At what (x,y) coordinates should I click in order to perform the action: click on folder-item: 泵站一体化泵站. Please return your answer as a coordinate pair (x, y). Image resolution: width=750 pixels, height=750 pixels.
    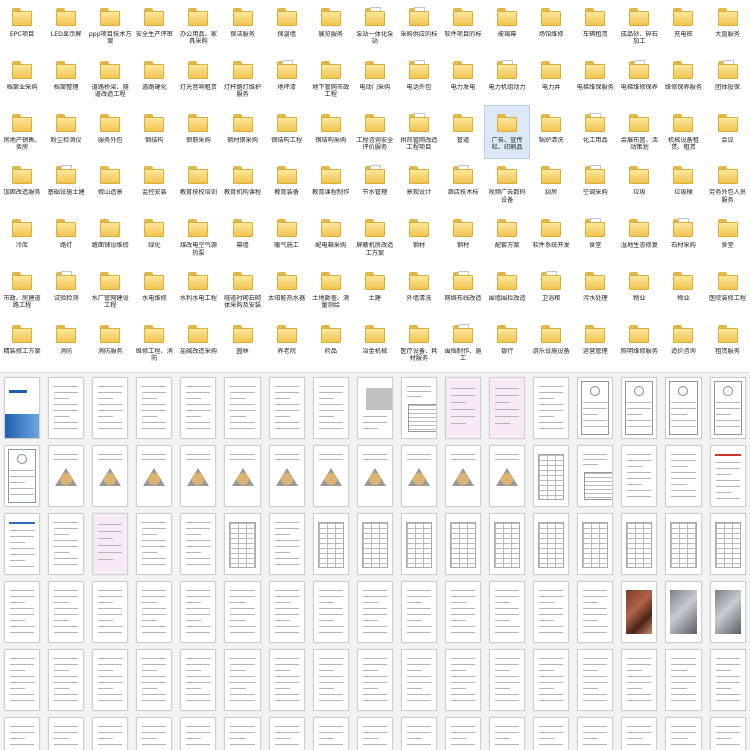
    Looking at the image, I should click on (375, 26).